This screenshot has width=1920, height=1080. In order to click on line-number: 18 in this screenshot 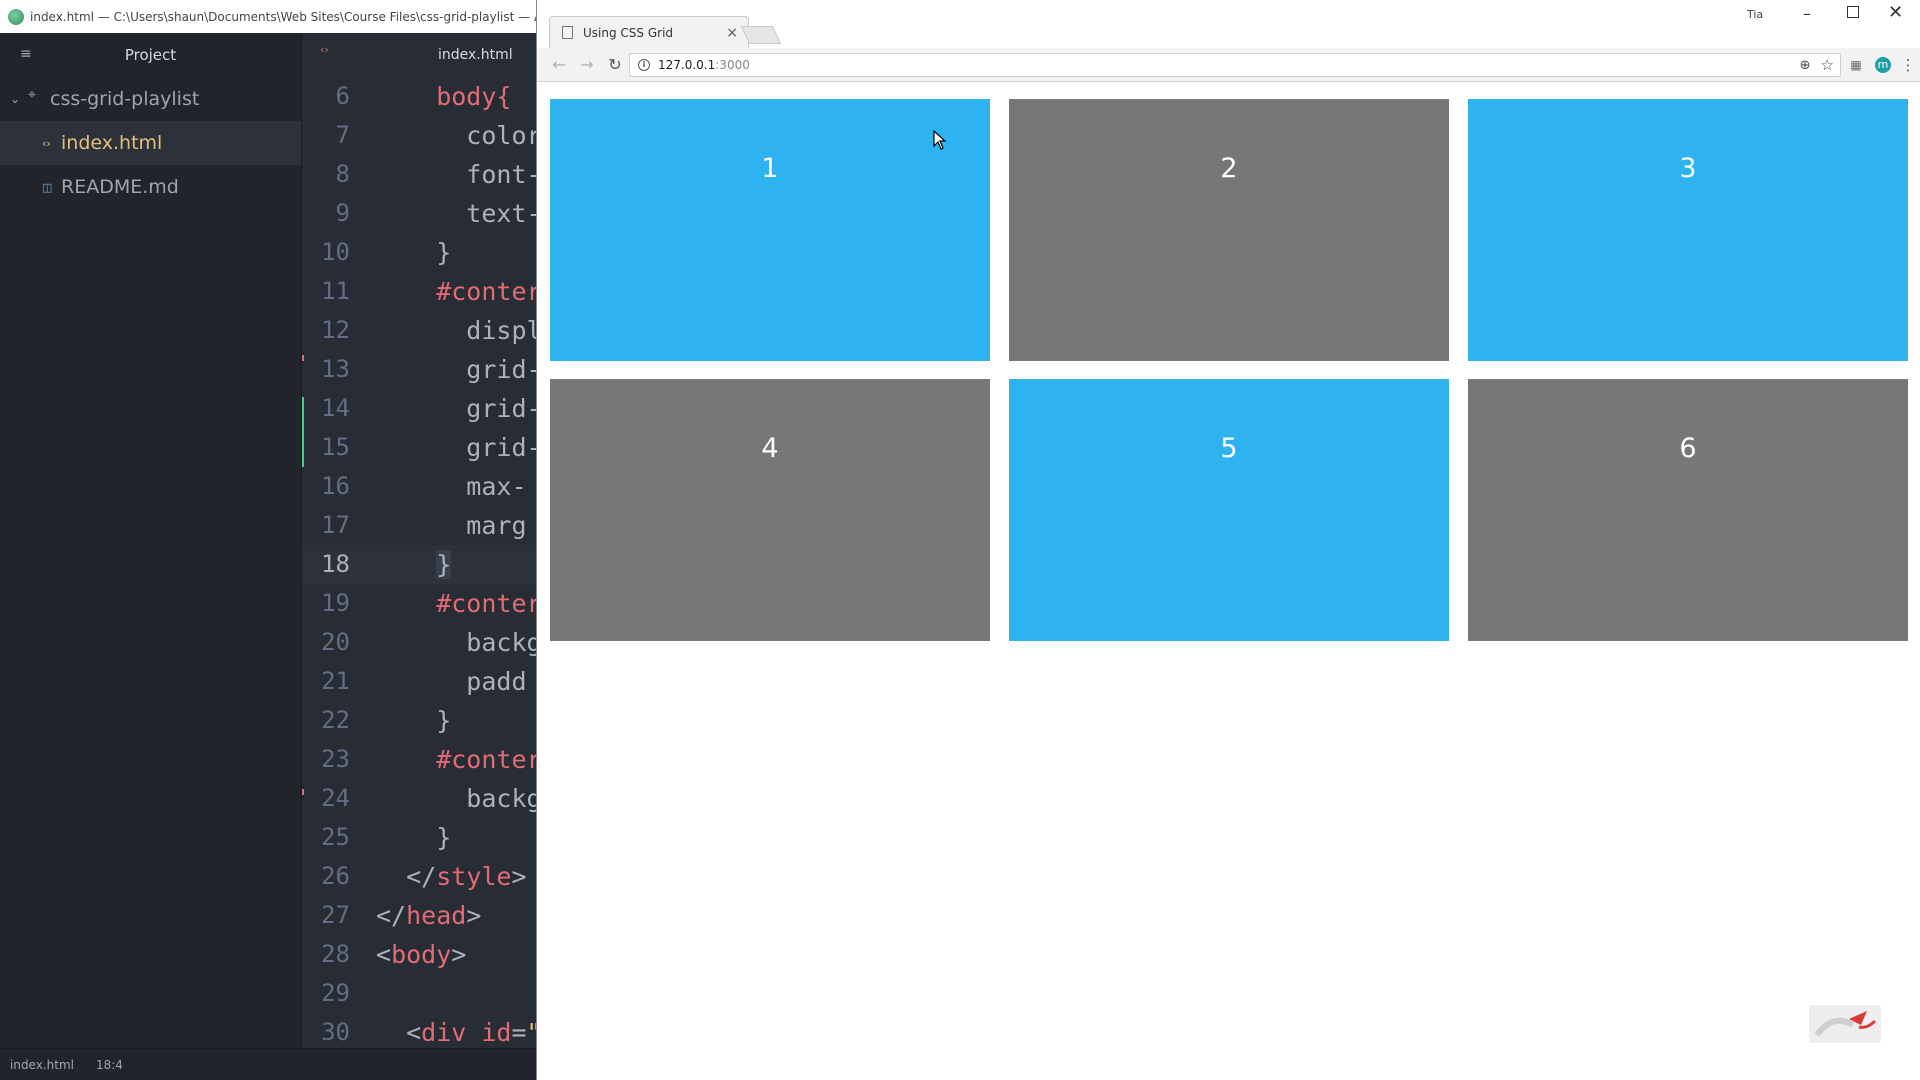, I will do `click(335, 564)`.